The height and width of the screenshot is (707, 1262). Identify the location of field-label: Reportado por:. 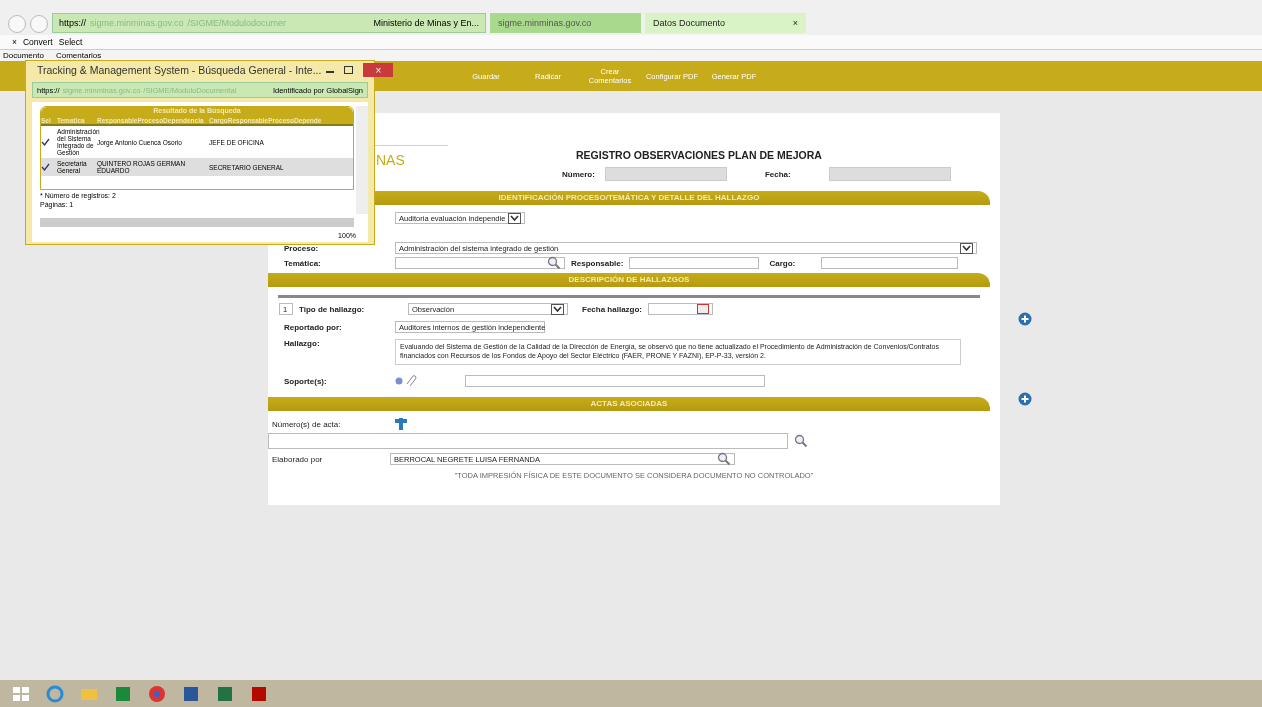
(313, 327).